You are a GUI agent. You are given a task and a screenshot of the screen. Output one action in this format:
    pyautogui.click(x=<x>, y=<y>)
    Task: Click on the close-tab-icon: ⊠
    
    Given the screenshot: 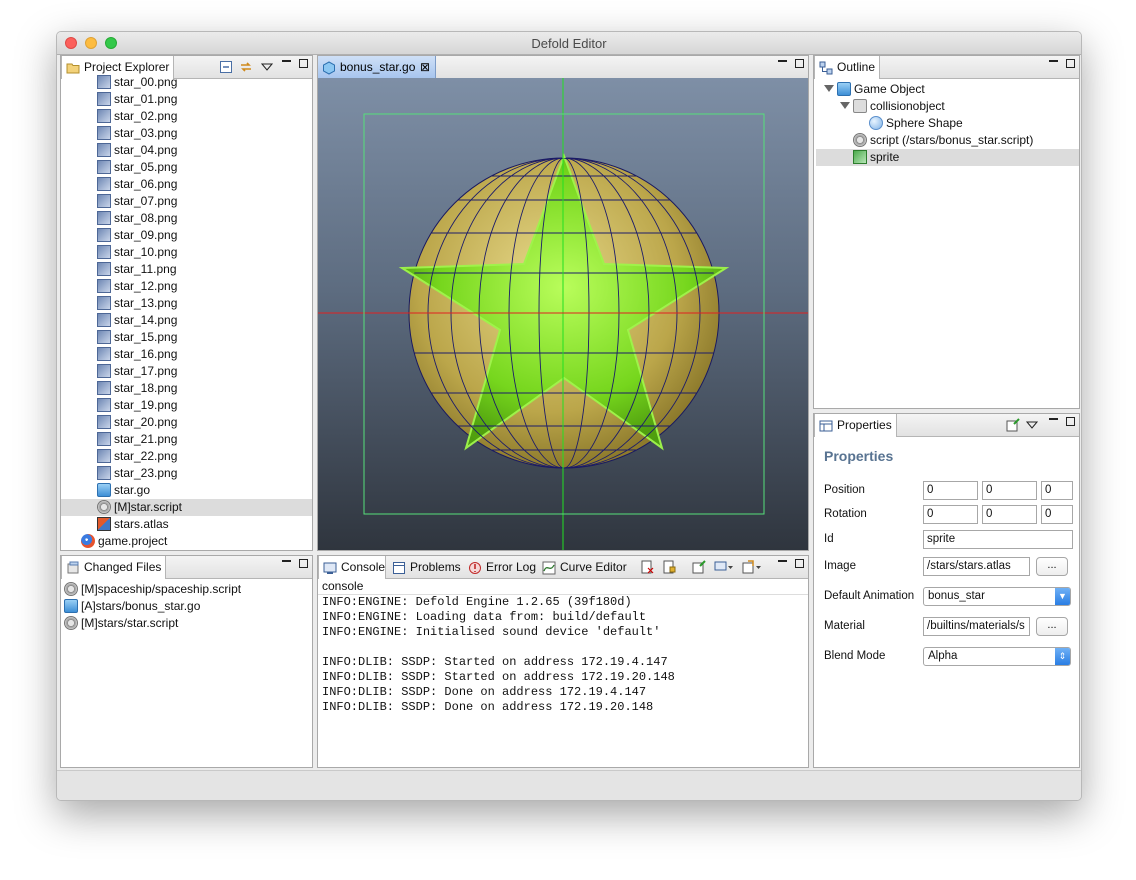 What is the action you would take?
    pyautogui.click(x=425, y=67)
    